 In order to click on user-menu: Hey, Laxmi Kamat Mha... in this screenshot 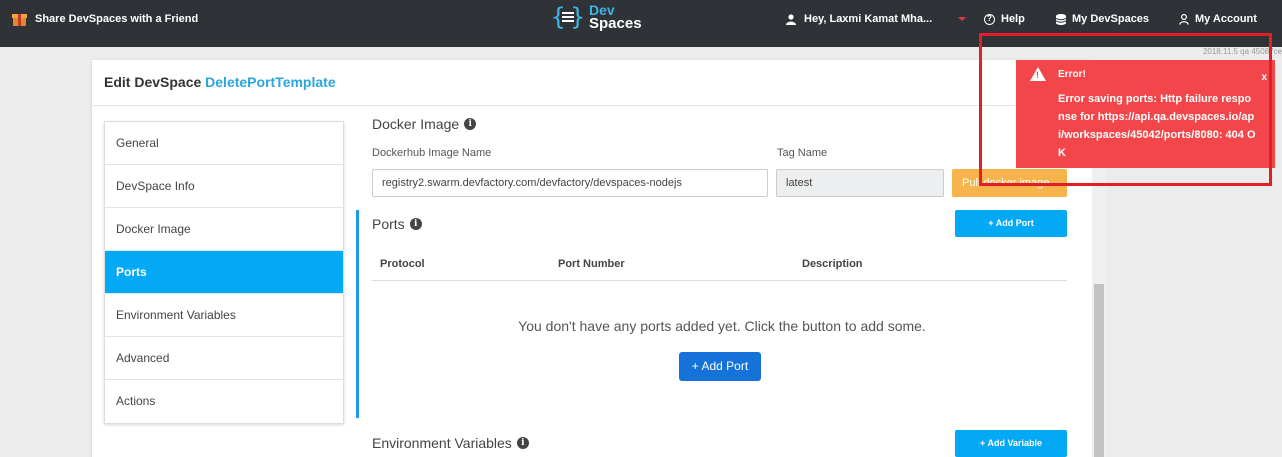, I will do `click(876, 19)`.